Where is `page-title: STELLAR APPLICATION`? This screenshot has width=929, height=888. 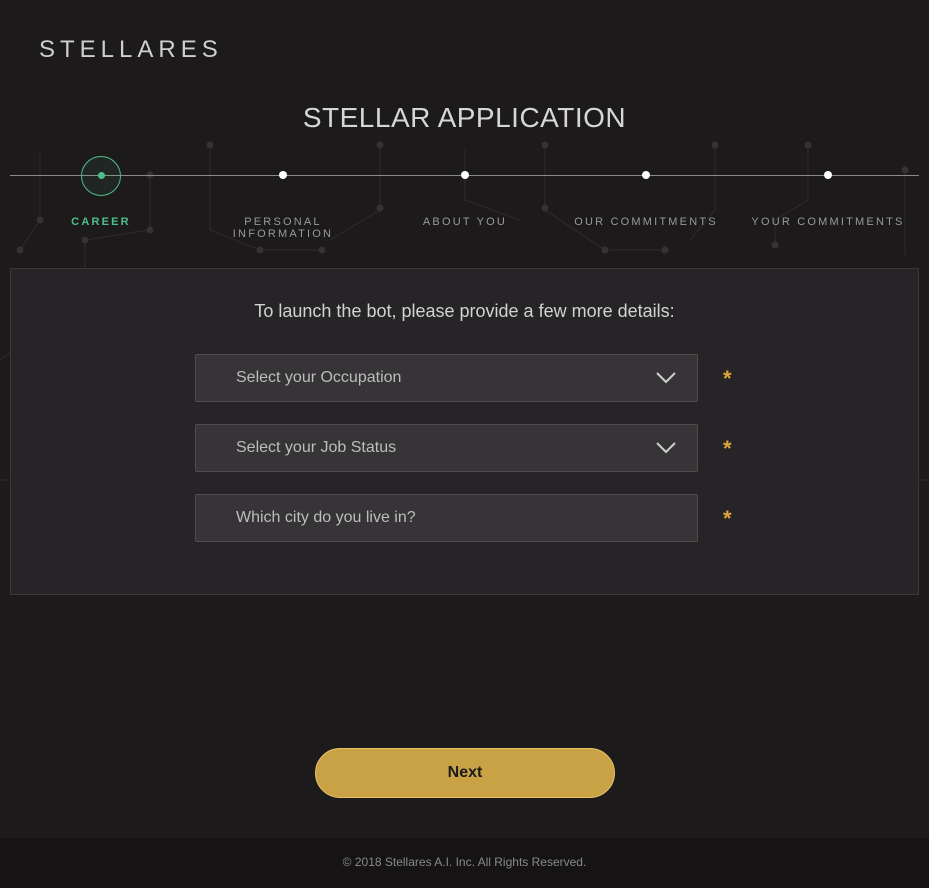
page-title: STELLAR APPLICATION is located at coordinates (464, 117).